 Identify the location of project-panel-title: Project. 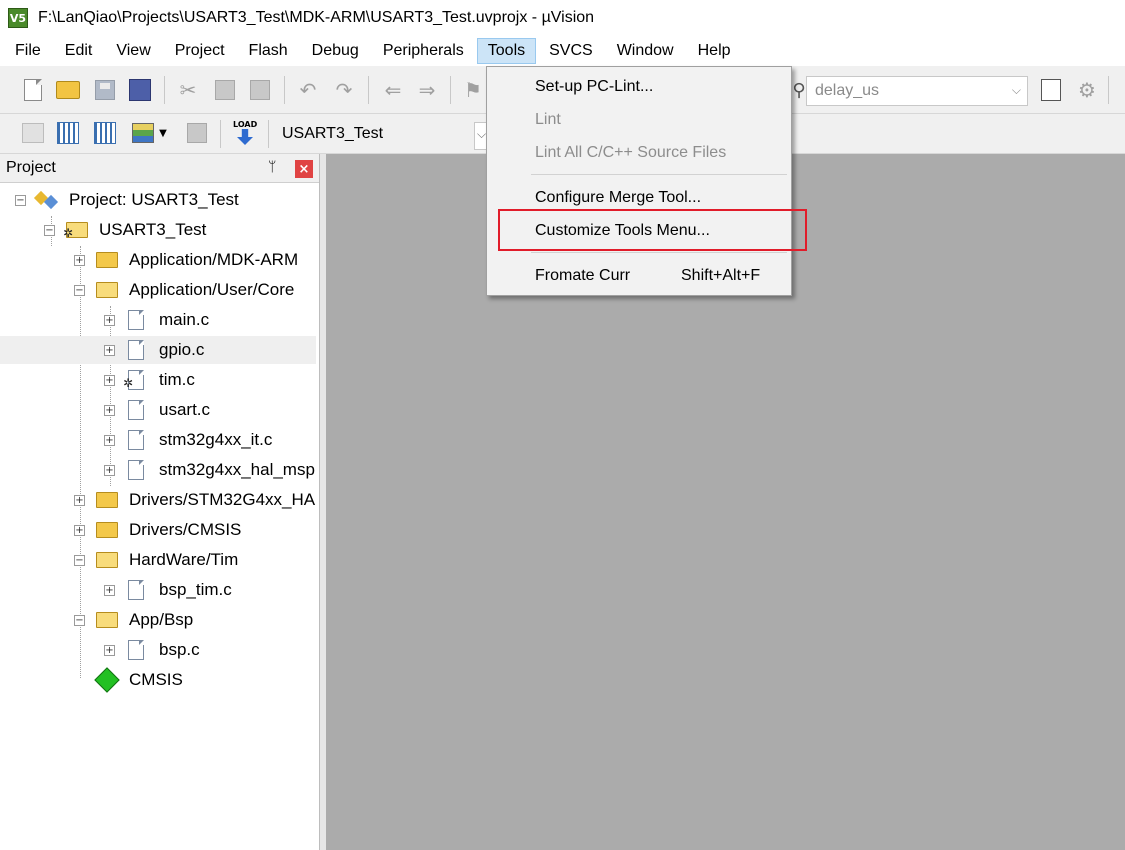
(31, 167).